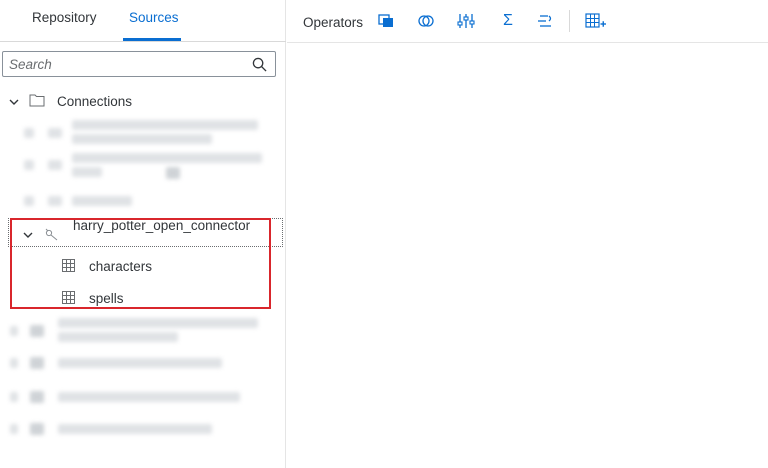 The width and height of the screenshot is (768, 468). I want to click on add-table-icon, so click(596, 21).